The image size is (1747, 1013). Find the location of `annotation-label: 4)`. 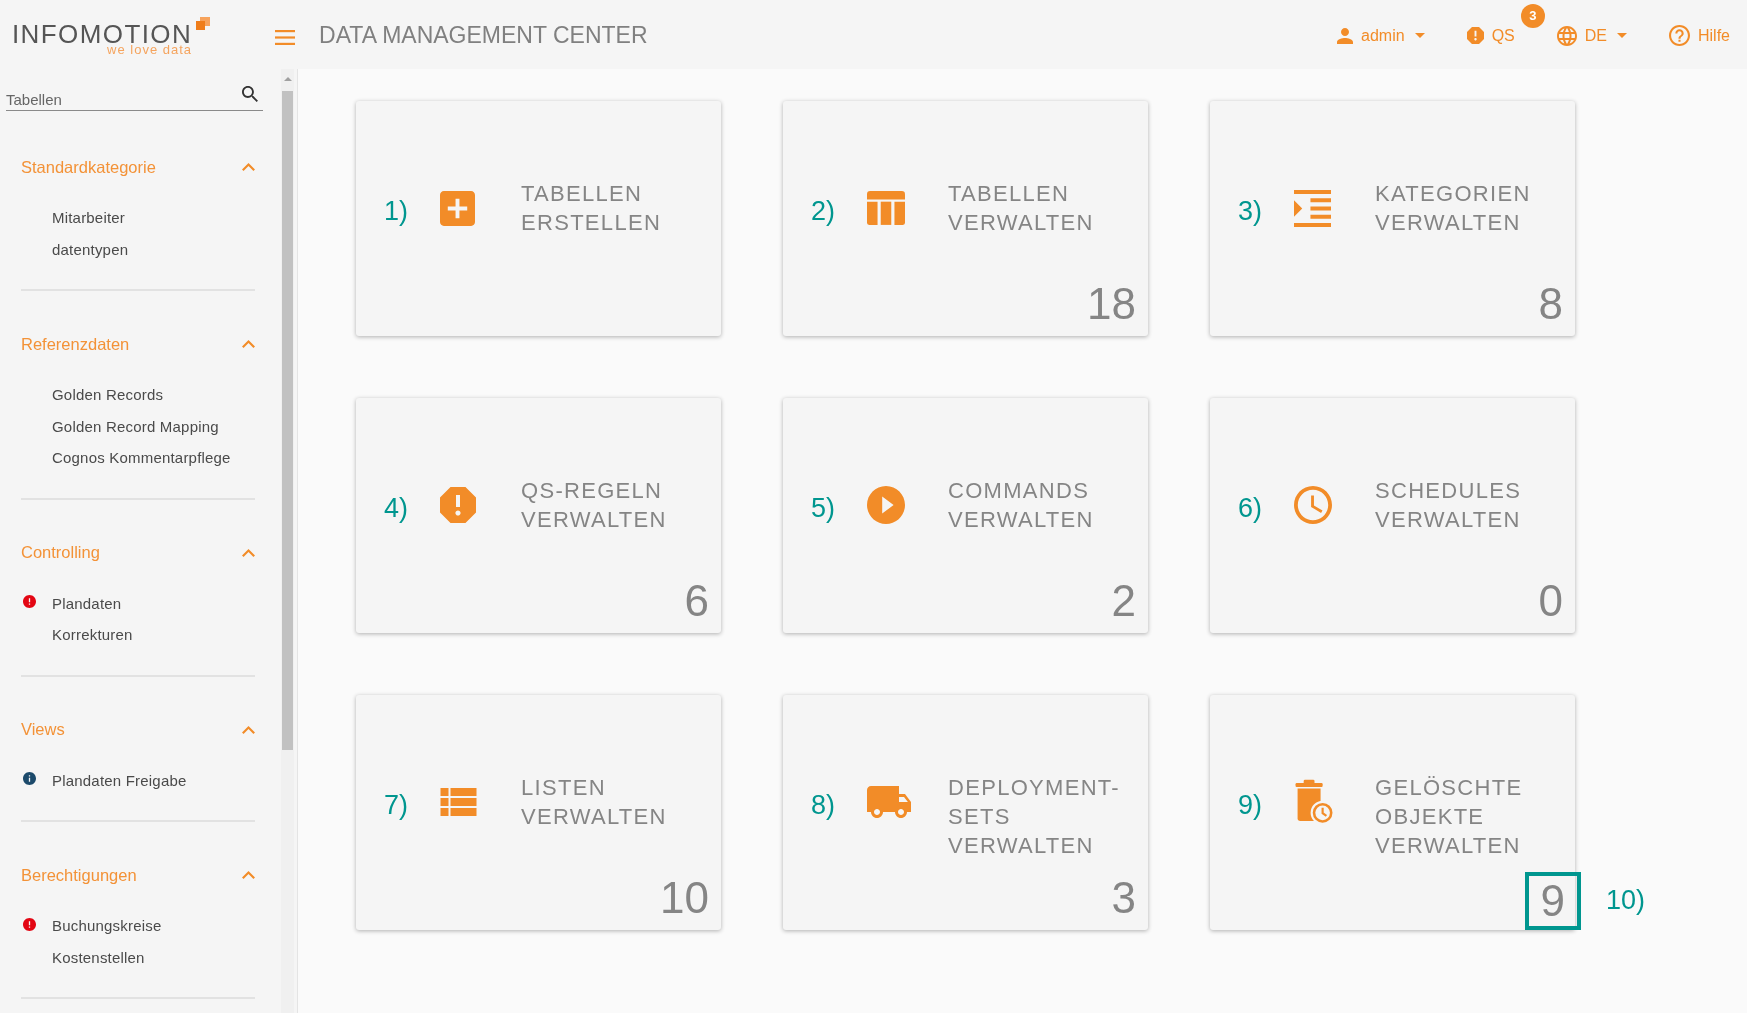

annotation-label: 4) is located at coordinates (396, 508).